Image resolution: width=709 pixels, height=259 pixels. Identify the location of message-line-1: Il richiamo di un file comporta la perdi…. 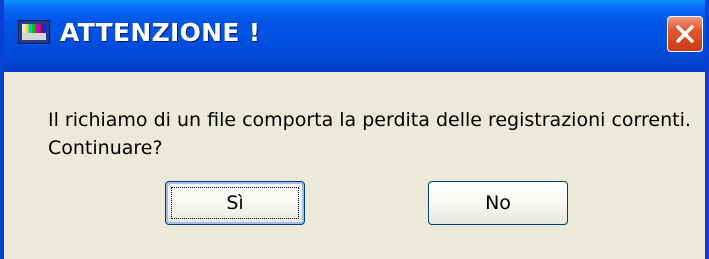
(369, 120).